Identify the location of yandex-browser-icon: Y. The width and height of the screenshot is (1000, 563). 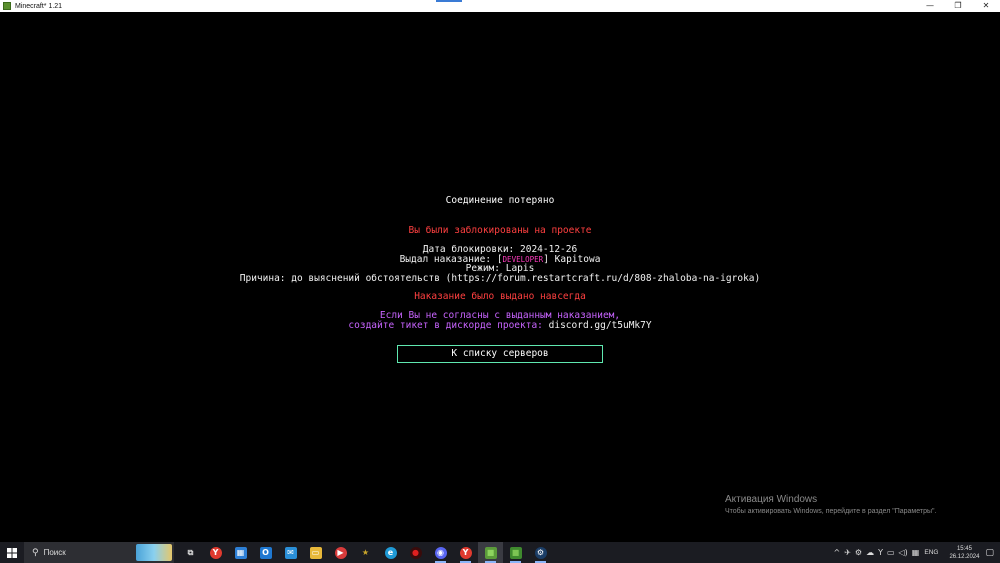
(215, 552).